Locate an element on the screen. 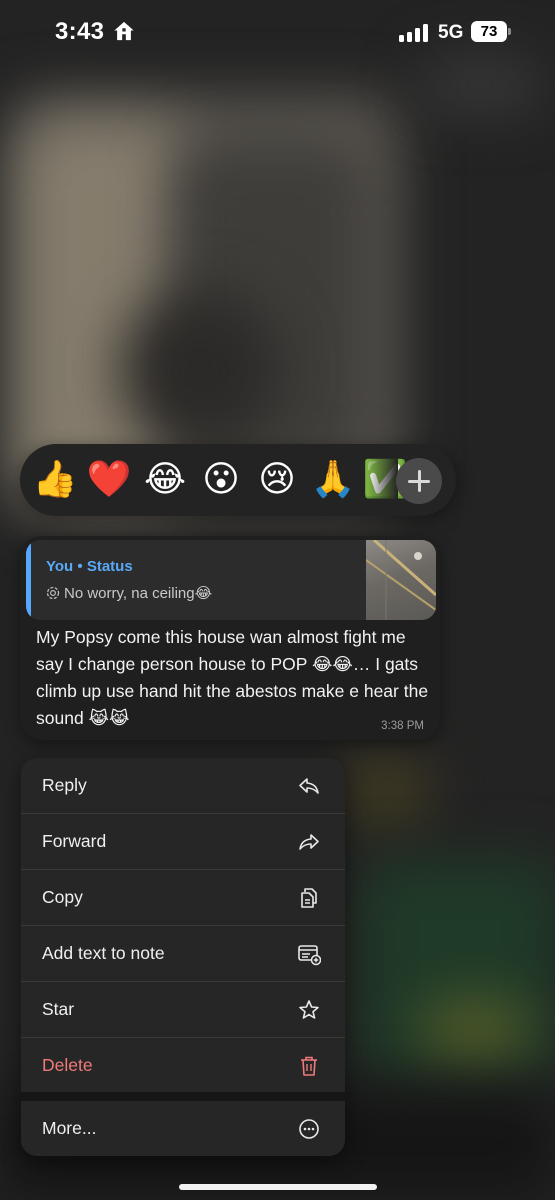  menu-item-reply: Reply is located at coordinates (183, 786).